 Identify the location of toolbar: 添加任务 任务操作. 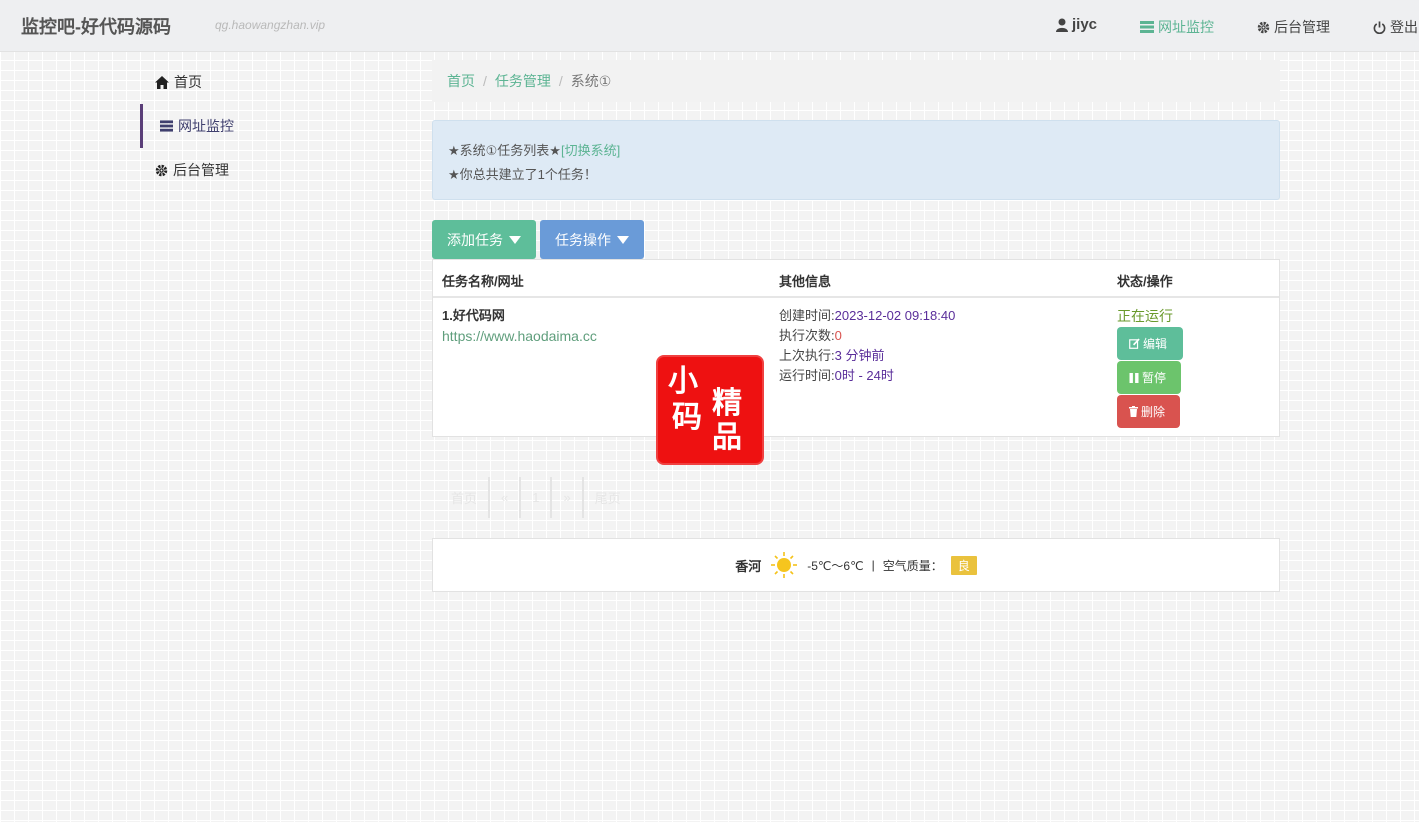
(538, 239).